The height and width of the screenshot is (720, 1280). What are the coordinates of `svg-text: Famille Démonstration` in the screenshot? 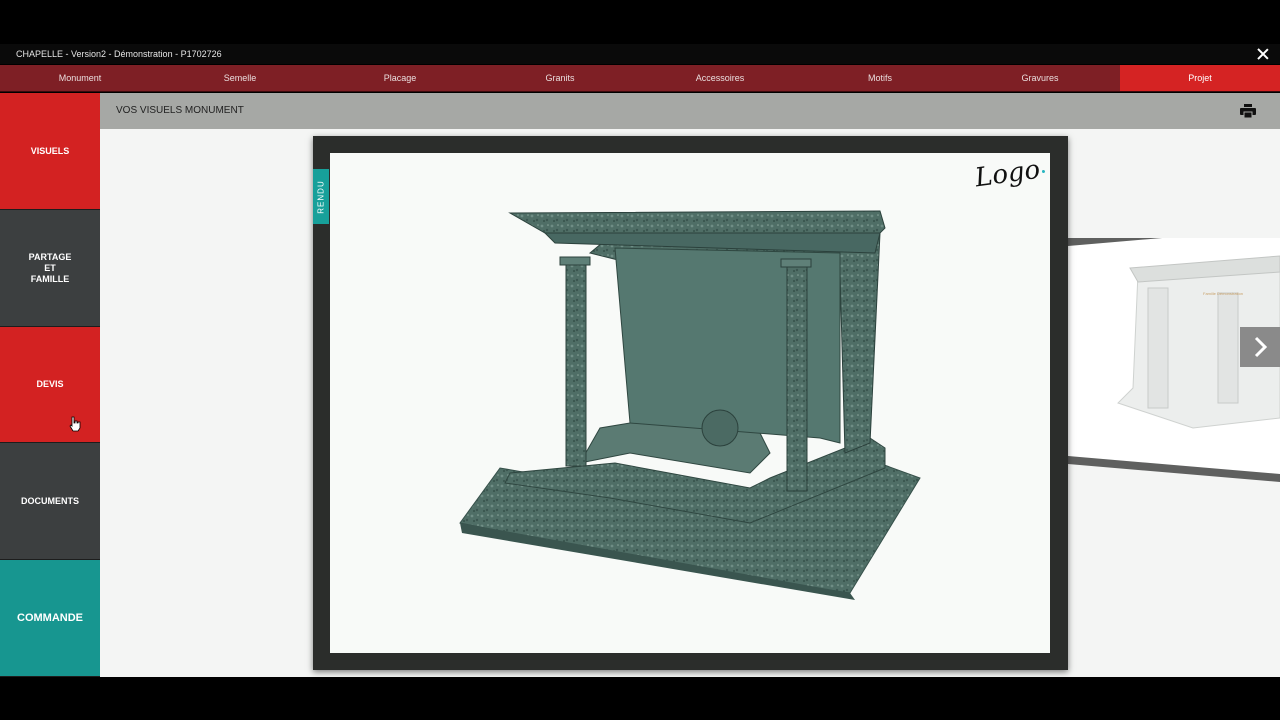 It's located at (1223, 293).